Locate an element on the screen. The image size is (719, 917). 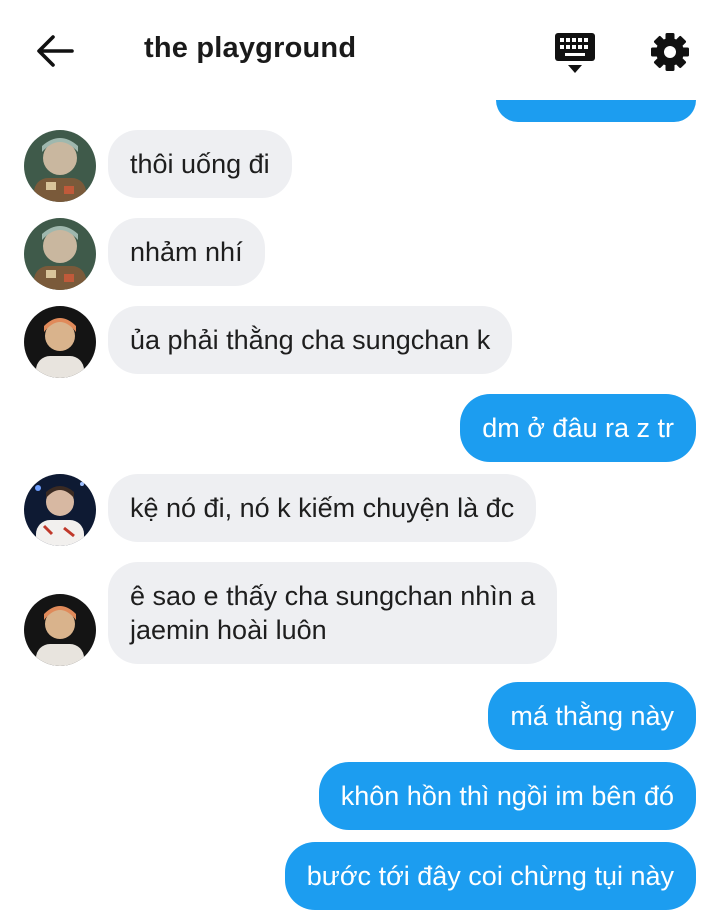
message-bubble-outgoing: dm ở đâu ra z tr is located at coordinates (578, 428).